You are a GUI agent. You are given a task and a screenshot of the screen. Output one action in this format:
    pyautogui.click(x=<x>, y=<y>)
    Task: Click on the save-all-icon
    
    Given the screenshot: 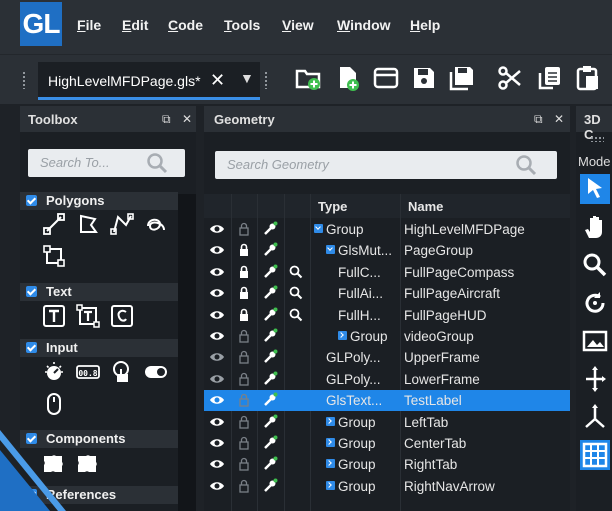 What is the action you would take?
    pyautogui.click(x=462, y=78)
    